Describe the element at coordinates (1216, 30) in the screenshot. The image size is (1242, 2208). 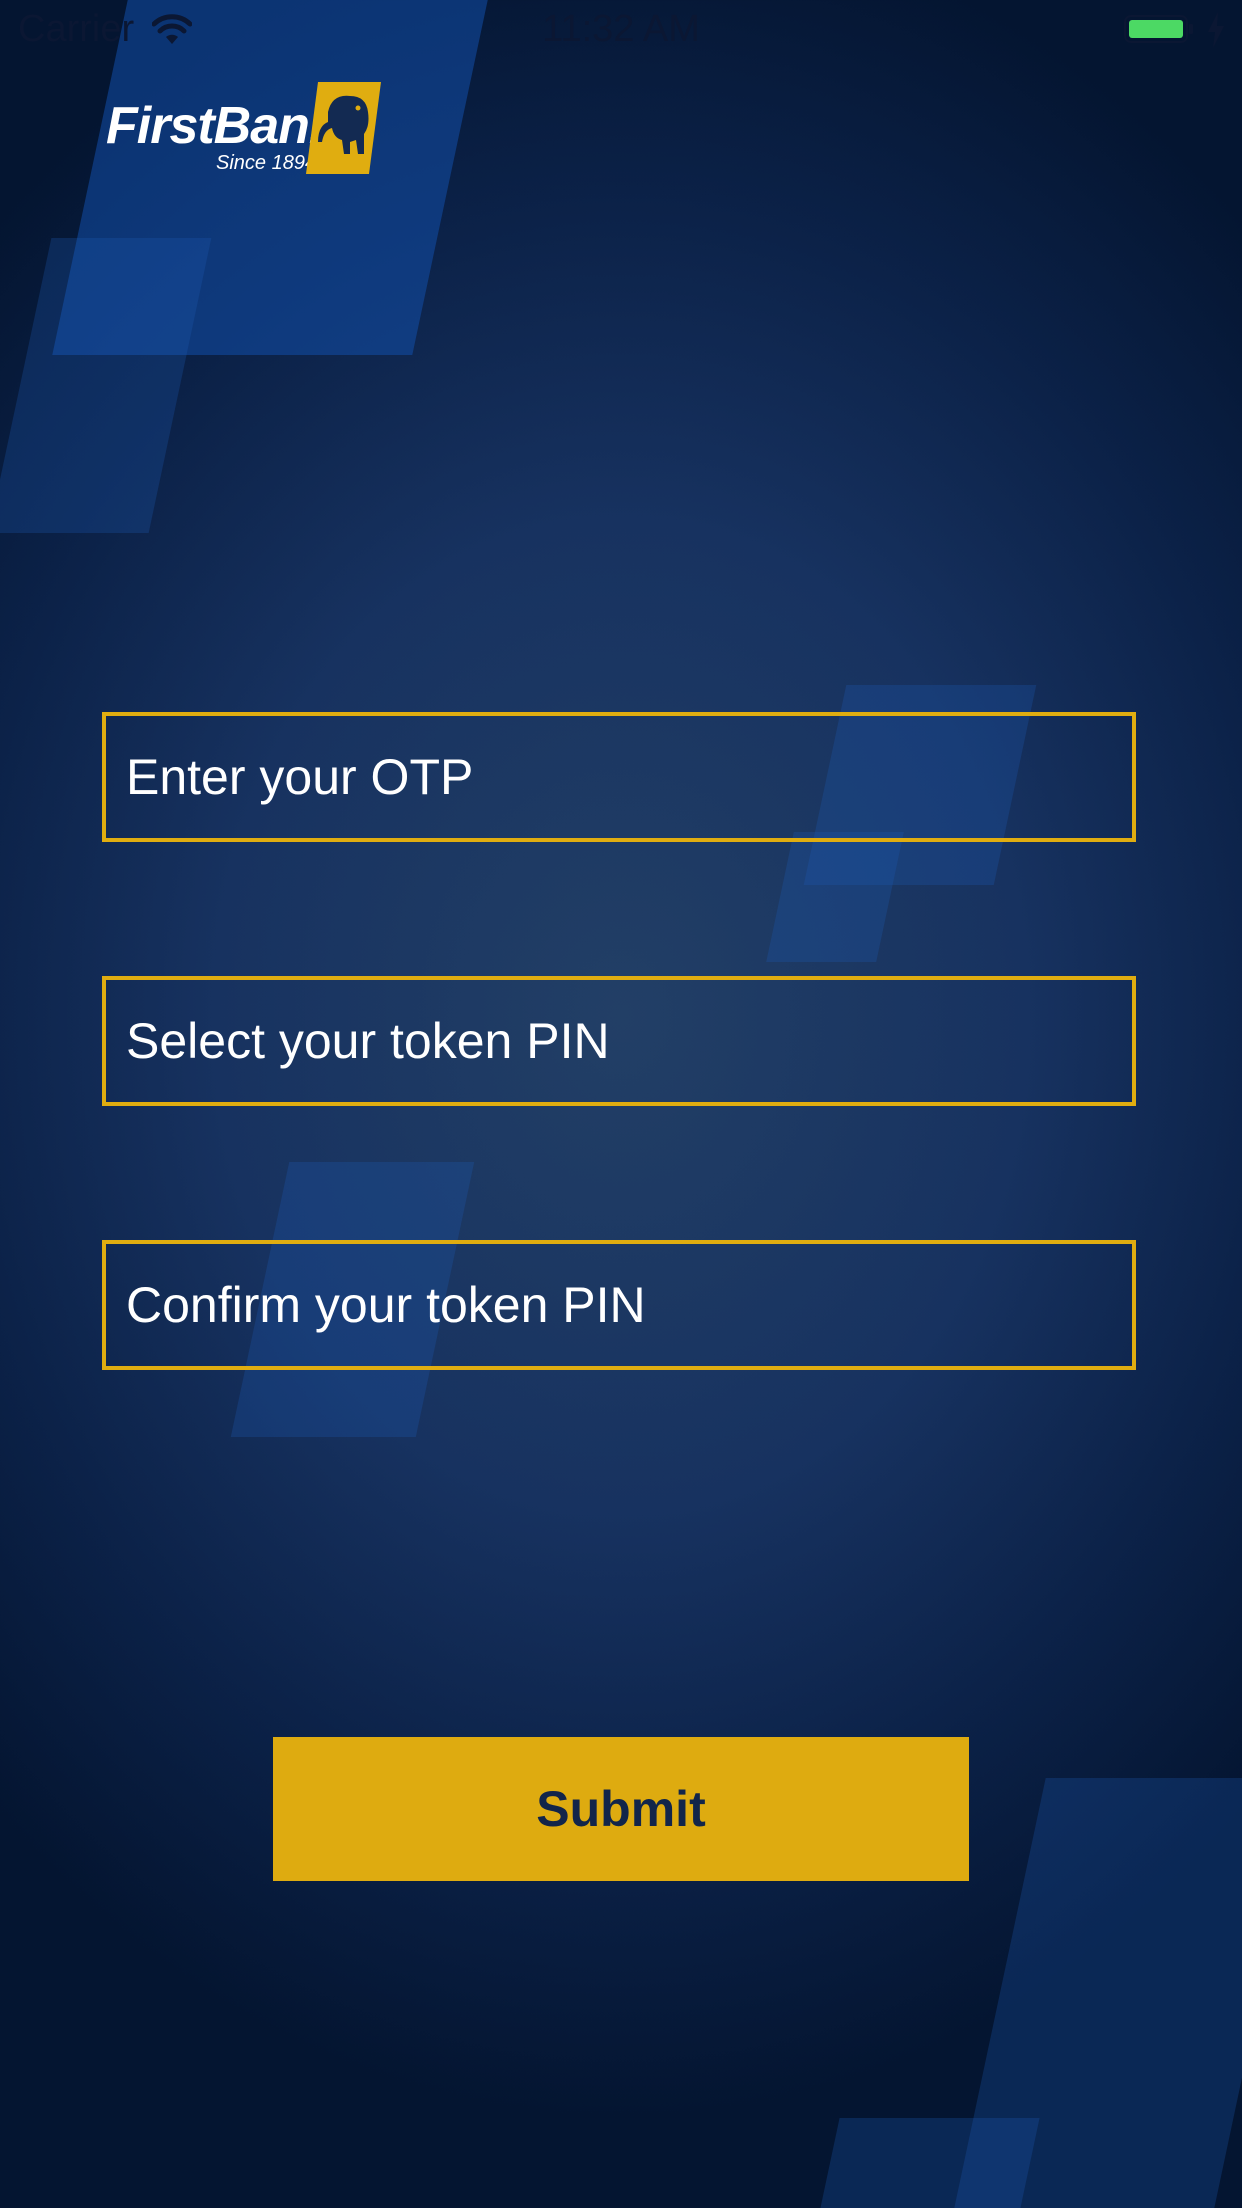
I see `charging-bolt-icon` at that location.